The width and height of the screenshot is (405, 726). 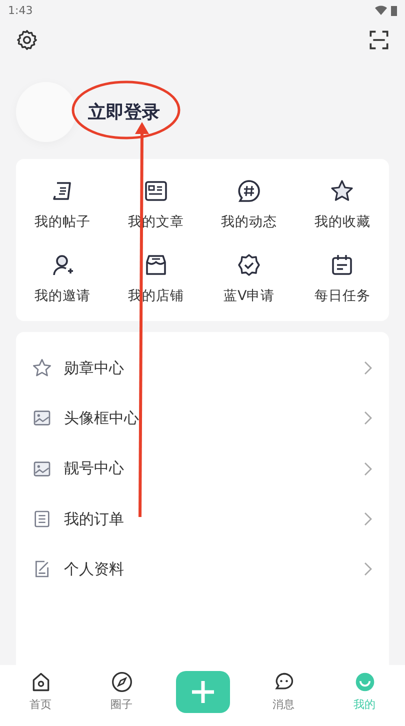 What do you see at coordinates (40, 691) in the screenshot?
I see `tab: 首页` at bounding box center [40, 691].